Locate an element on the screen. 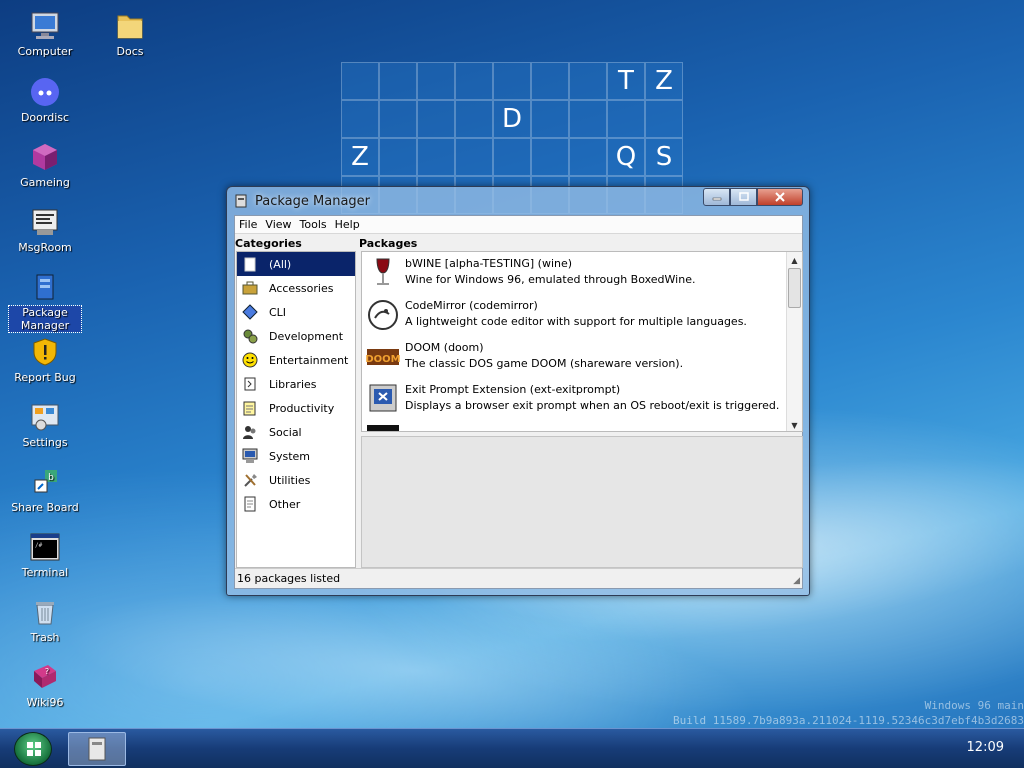 Image resolution: width=1024 pixels, height=768 pixels. desktop-icon-doordisc: Doordisc is located at coordinates (45, 100).